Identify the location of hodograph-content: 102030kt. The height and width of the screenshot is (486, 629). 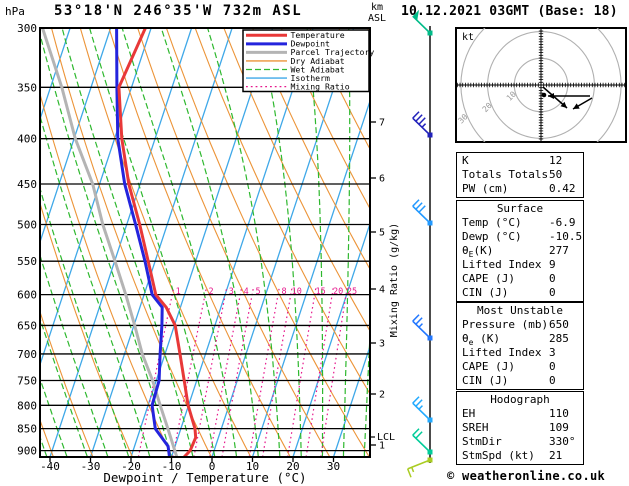
(541, 85).